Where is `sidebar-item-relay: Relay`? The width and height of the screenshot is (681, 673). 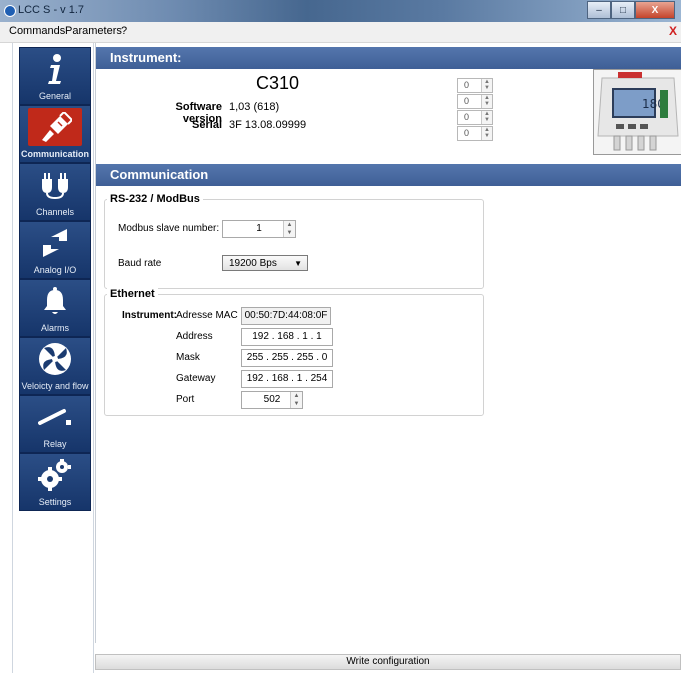
sidebar-item-relay: Relay is located at coordinates (55, 424).